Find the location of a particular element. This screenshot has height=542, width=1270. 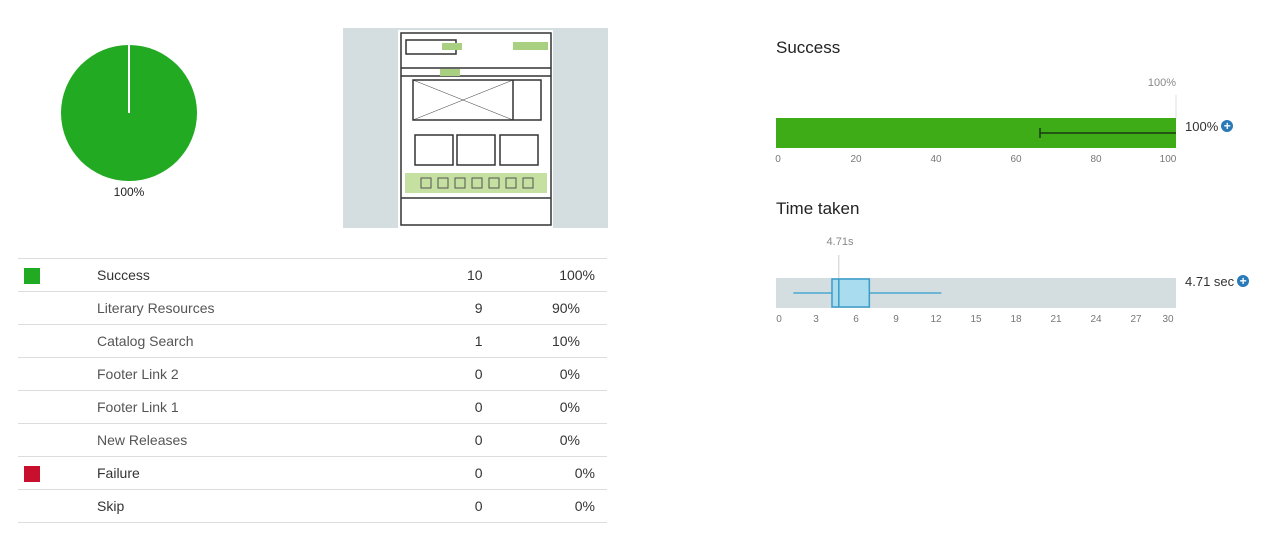

table-row: Failure 0 0% is located at coordinates (312, 473).